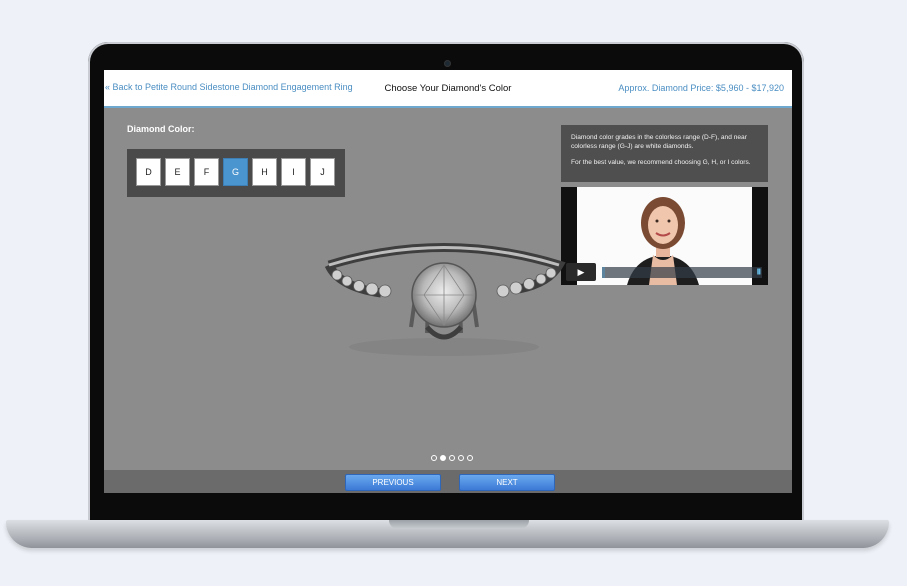 The height and width of the screenshot is (586, 907). I want to click on grade-button-j: J, so click(322, 172).